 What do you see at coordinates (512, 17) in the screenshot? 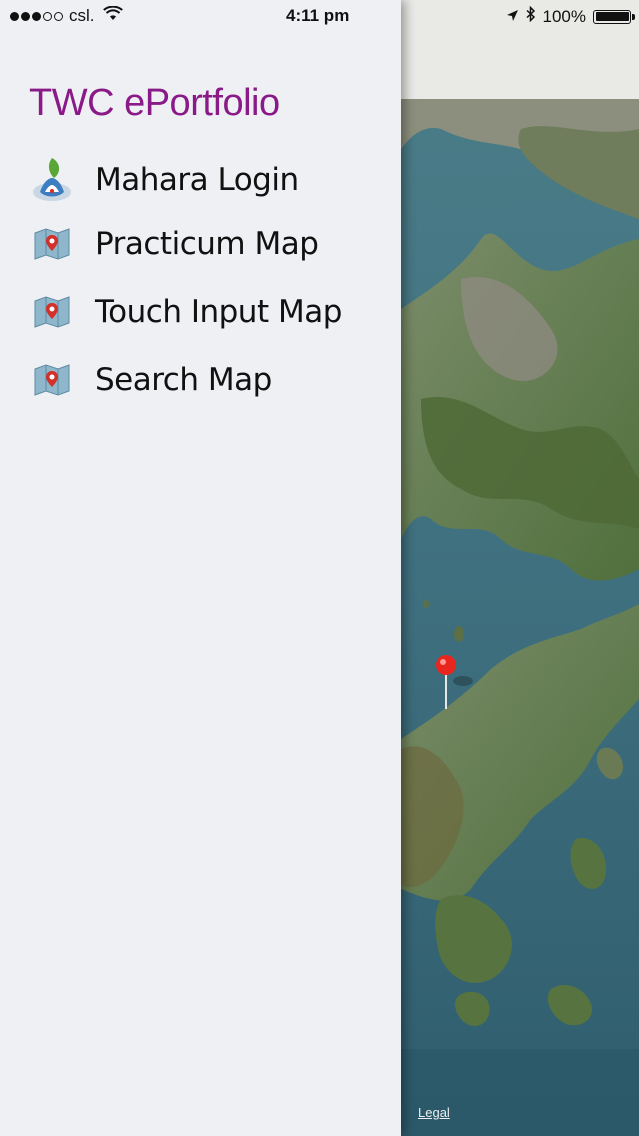
I see `location-arrow-icon` at bounding box center [512, 17].